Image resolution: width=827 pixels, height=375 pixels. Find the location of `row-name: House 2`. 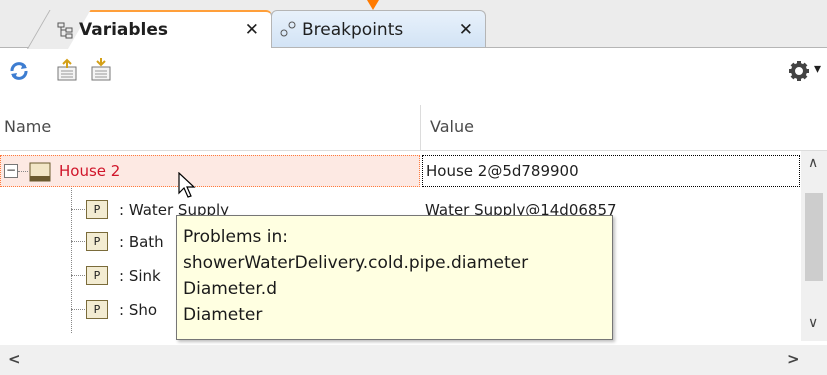

row-name: House 2 is located at coordinates (90, 171).